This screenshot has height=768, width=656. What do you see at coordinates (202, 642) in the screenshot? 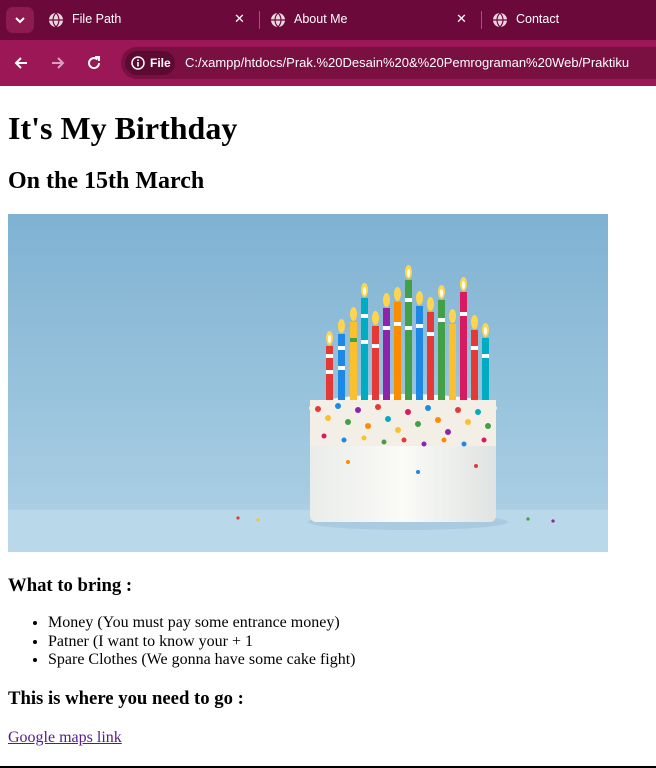
I see `list-item: Patner (I want to know your + 1` at bounding box center [202, 642].